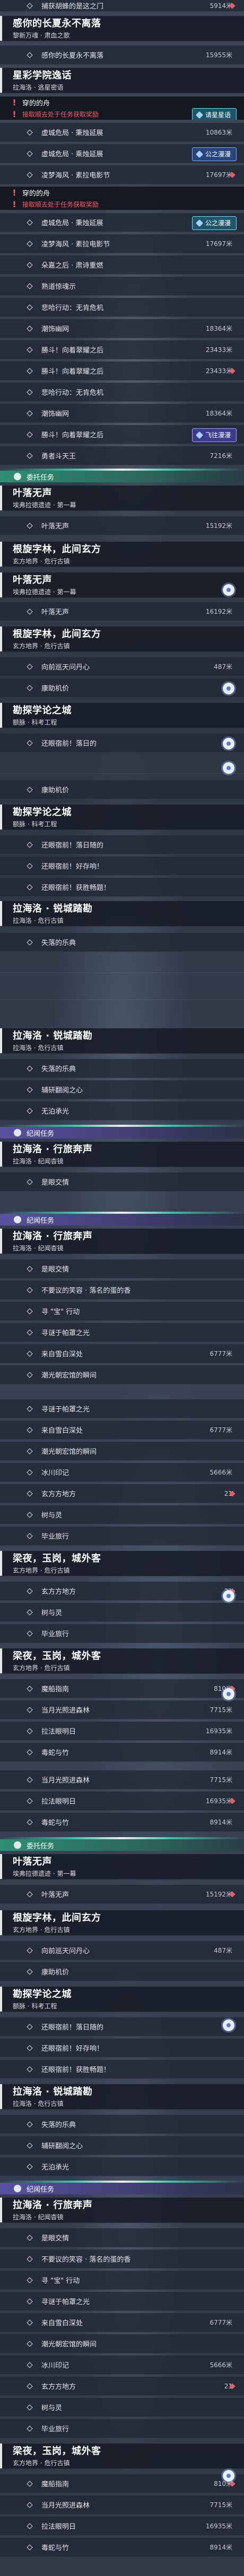  I want to click on quest-alert-row: ! 接取顺去处于任务获取奖励 请星星语, so click(122, 114).